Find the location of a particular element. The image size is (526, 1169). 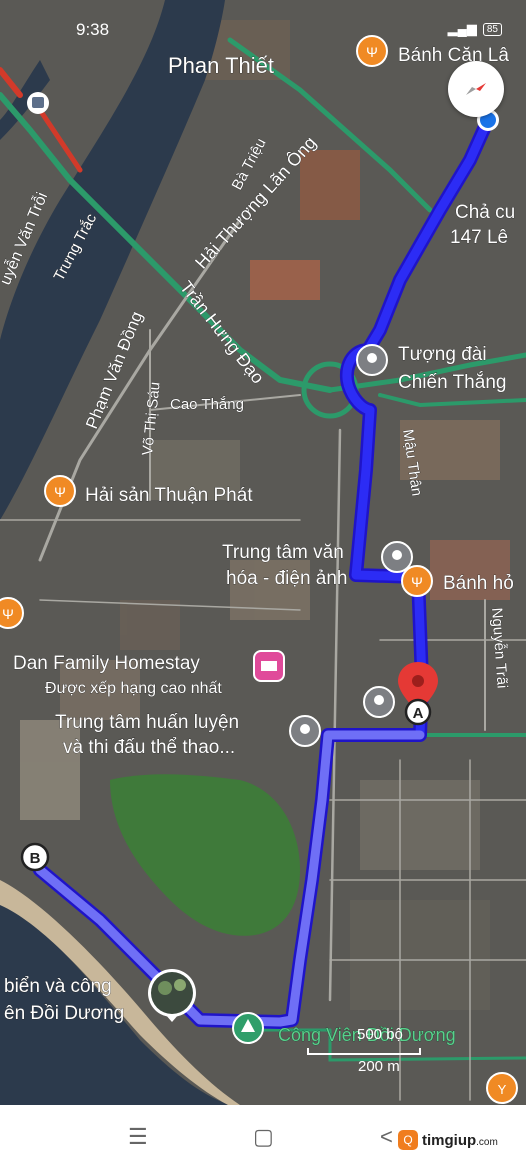

poi-left-edge-pin: Ψ is located at coordinates (12, 613).